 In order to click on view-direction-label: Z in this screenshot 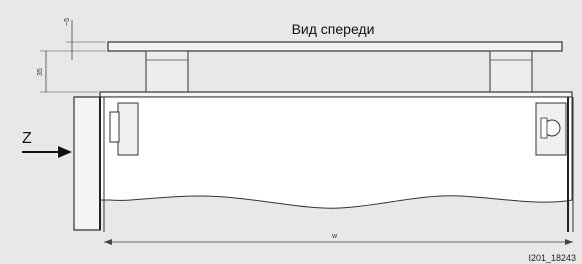, I will do `click(27, 138)`.